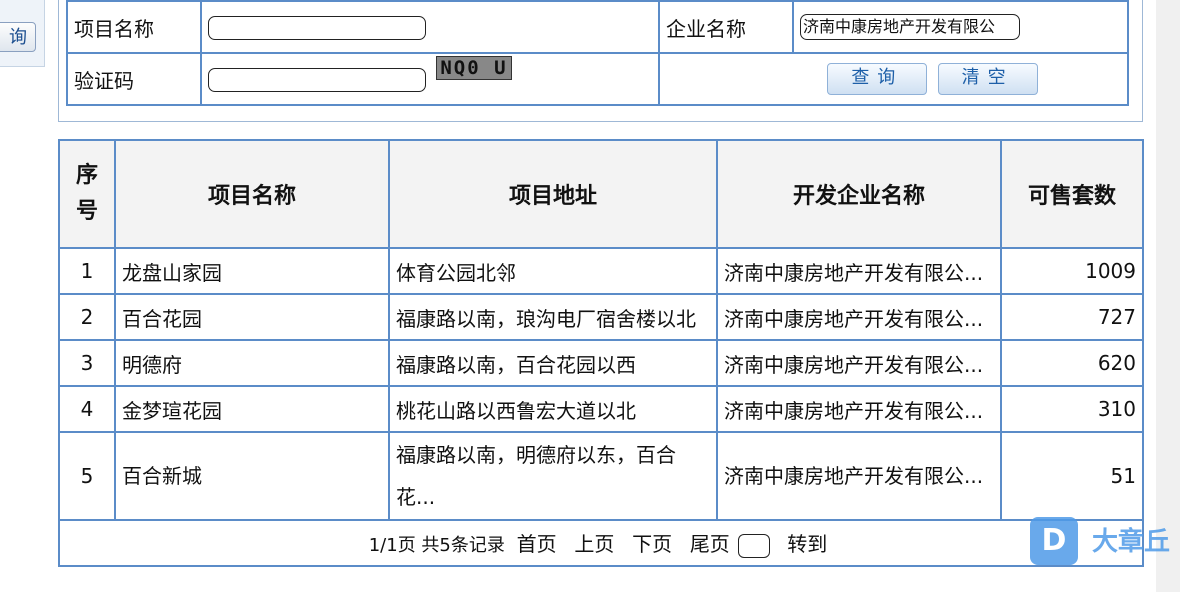  I want to click on search-buttons-cell: 查询 清空, so click(893, 79).